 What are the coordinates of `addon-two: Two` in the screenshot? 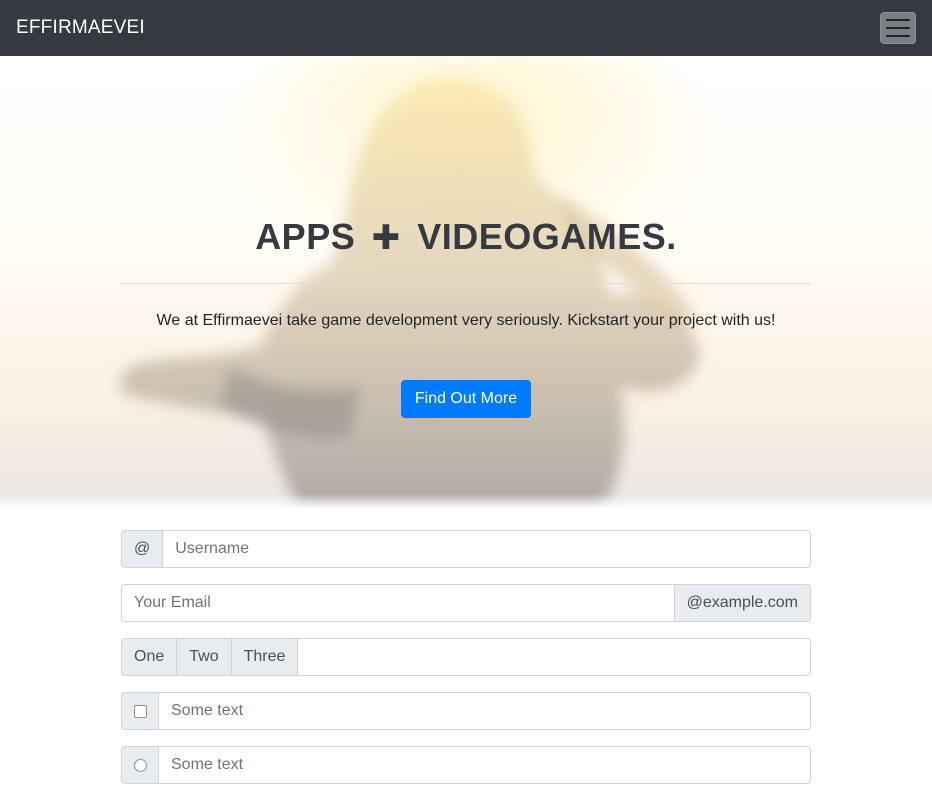 It's located at (204, 657).